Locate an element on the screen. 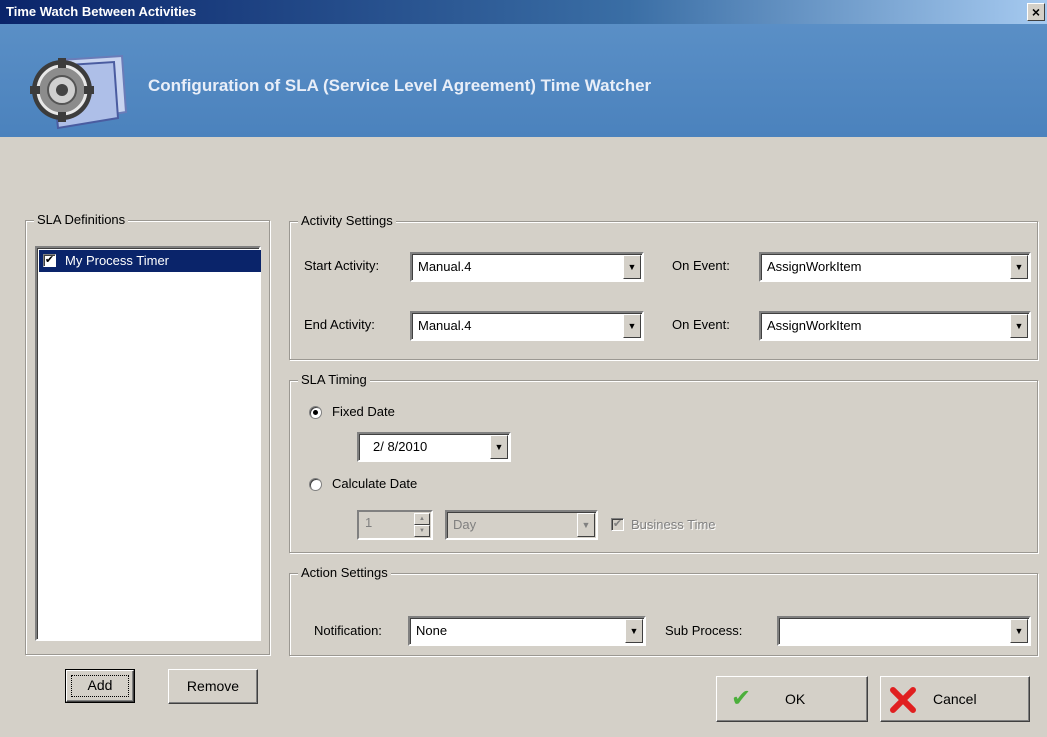  action-settings-label: Action Settings is located at coordinates (344, 572).